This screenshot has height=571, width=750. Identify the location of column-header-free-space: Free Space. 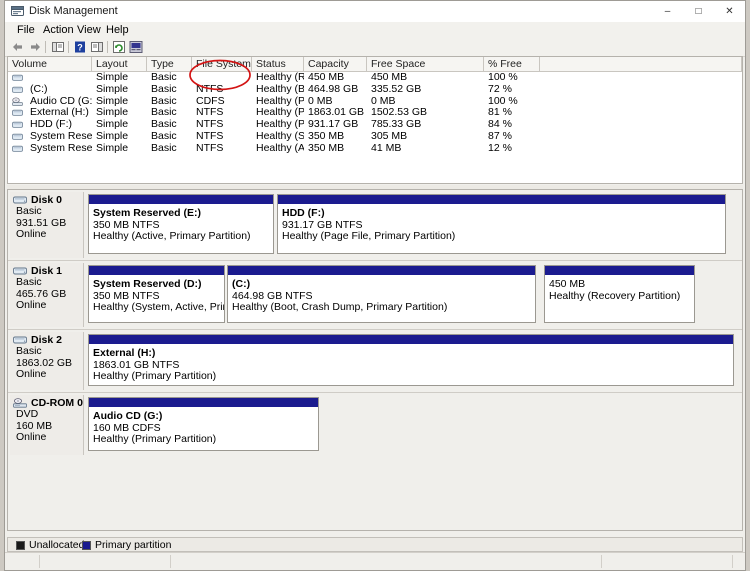
(425, 64).